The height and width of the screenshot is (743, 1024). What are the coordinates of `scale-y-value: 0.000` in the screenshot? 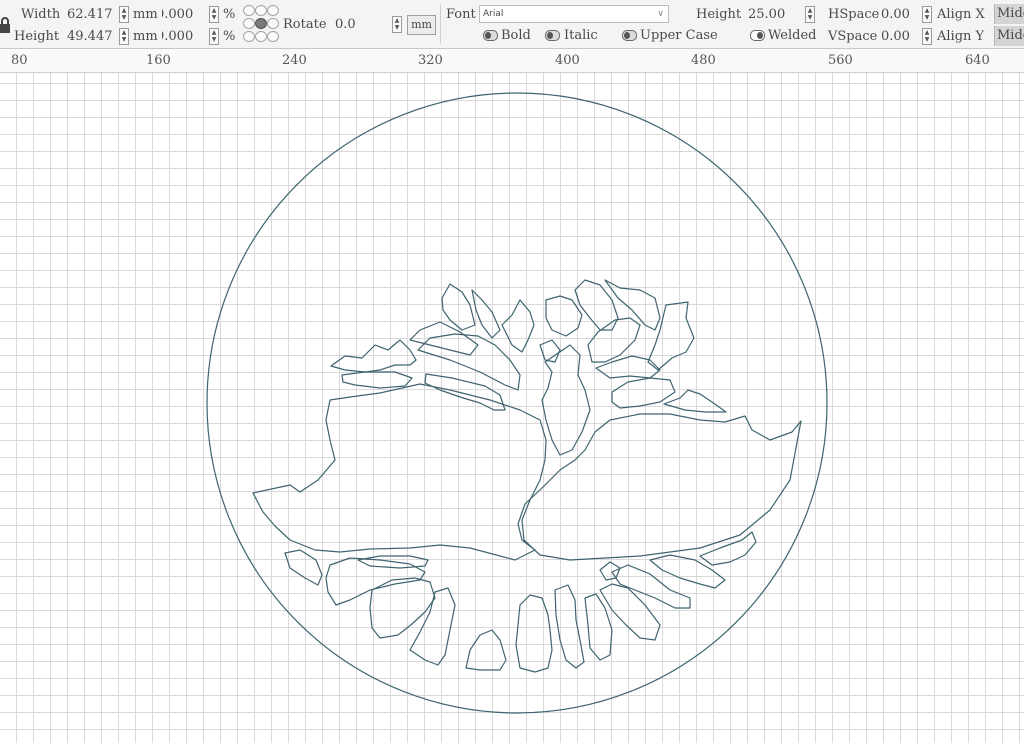 It's located at (178, 36).